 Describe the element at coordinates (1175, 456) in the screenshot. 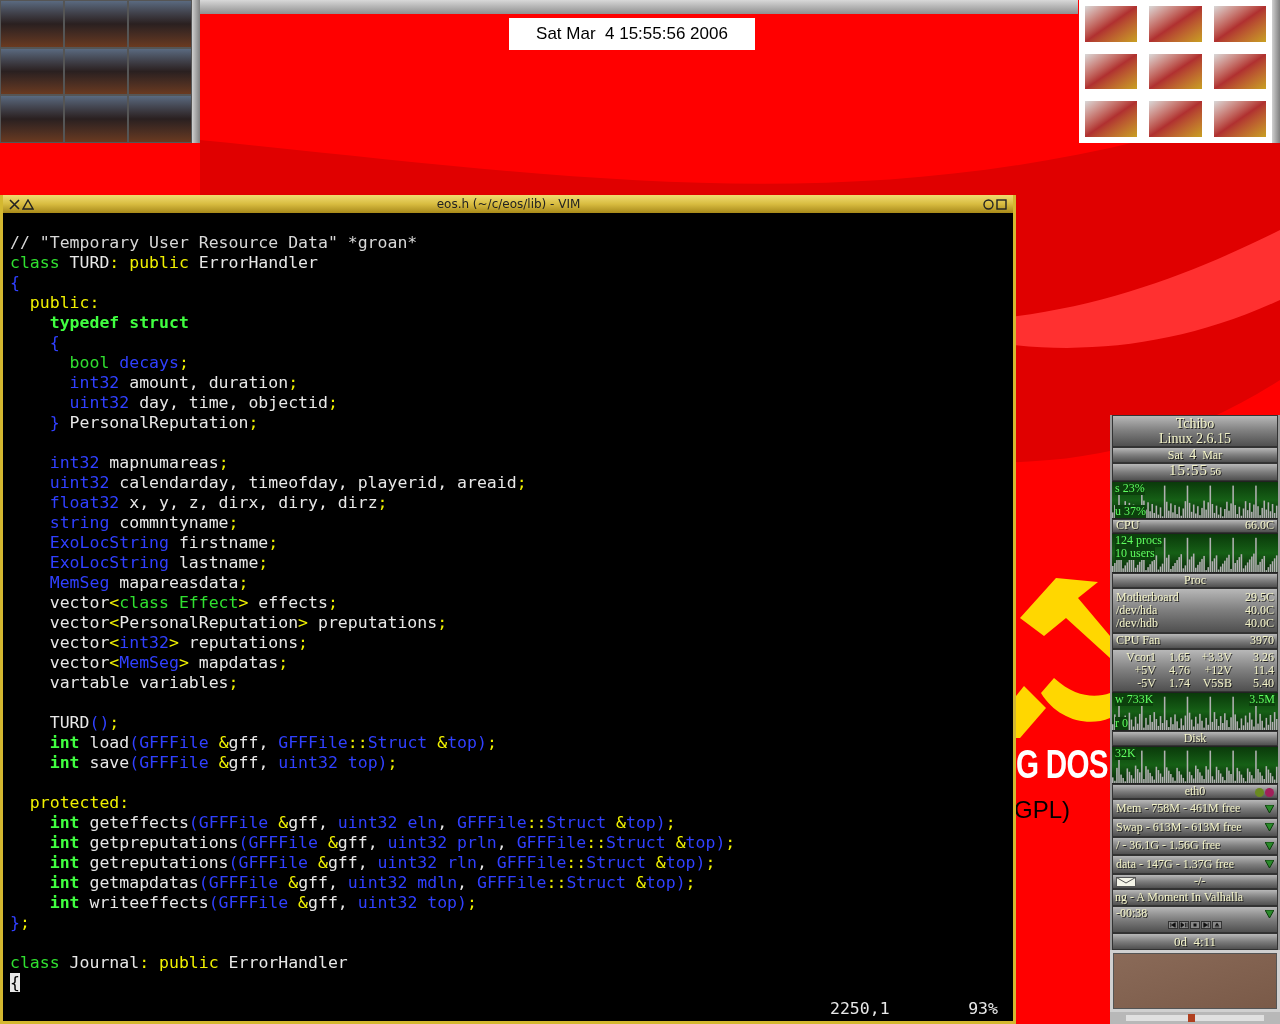

I see `weekday: Sat` at that location.